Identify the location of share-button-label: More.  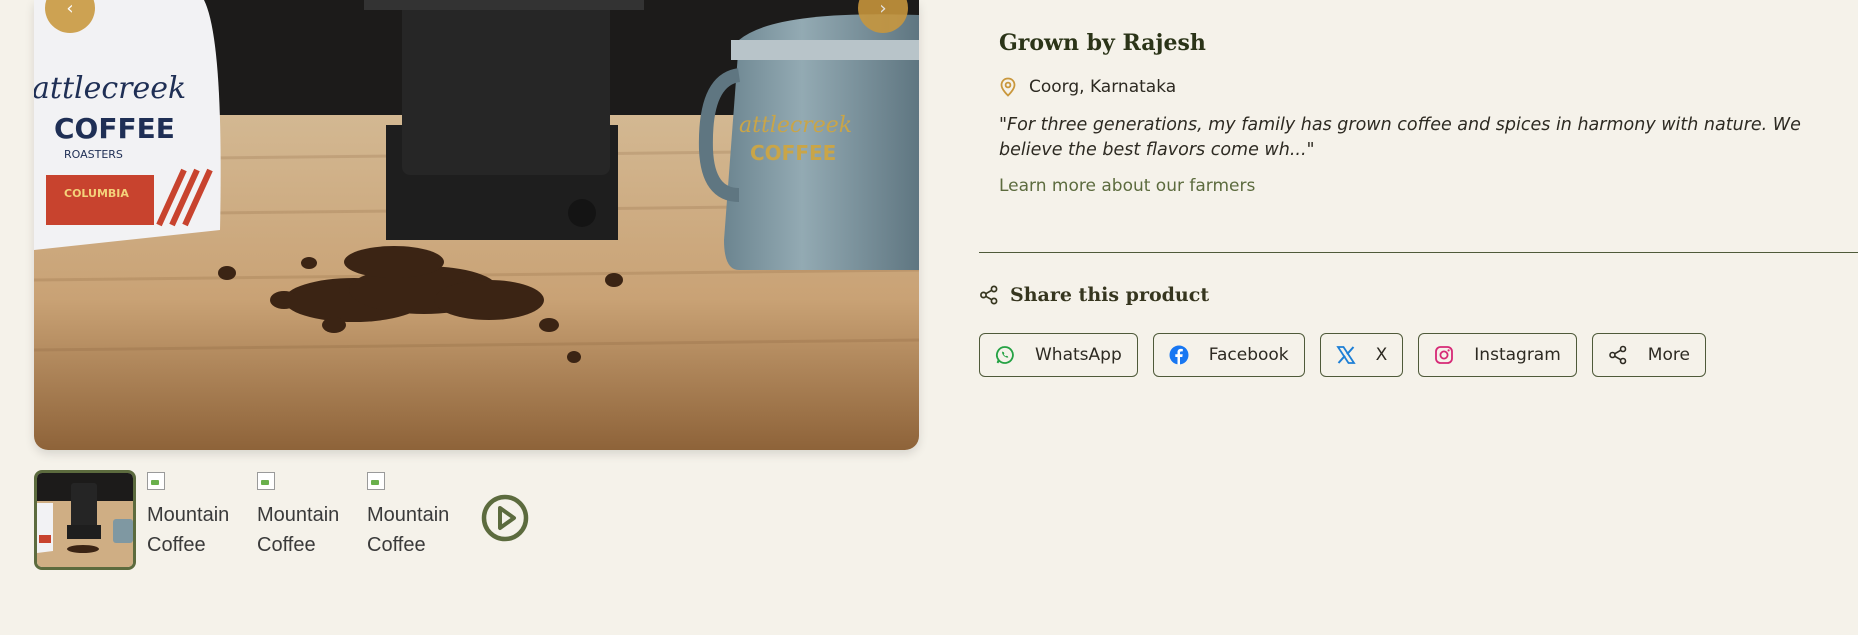
(1668, 355).